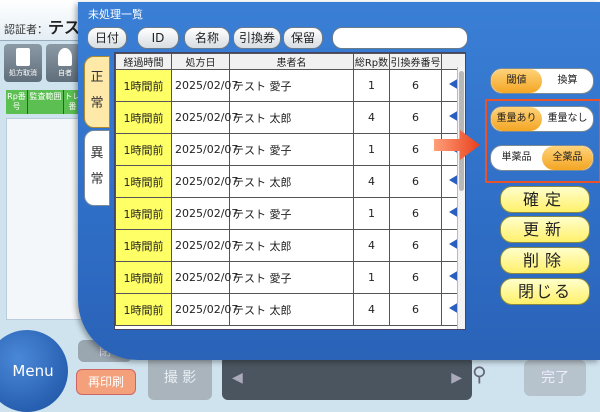  Describe the element at coordinates (158, 38) in the screenshot. I see `tab-id: ID` at that location.